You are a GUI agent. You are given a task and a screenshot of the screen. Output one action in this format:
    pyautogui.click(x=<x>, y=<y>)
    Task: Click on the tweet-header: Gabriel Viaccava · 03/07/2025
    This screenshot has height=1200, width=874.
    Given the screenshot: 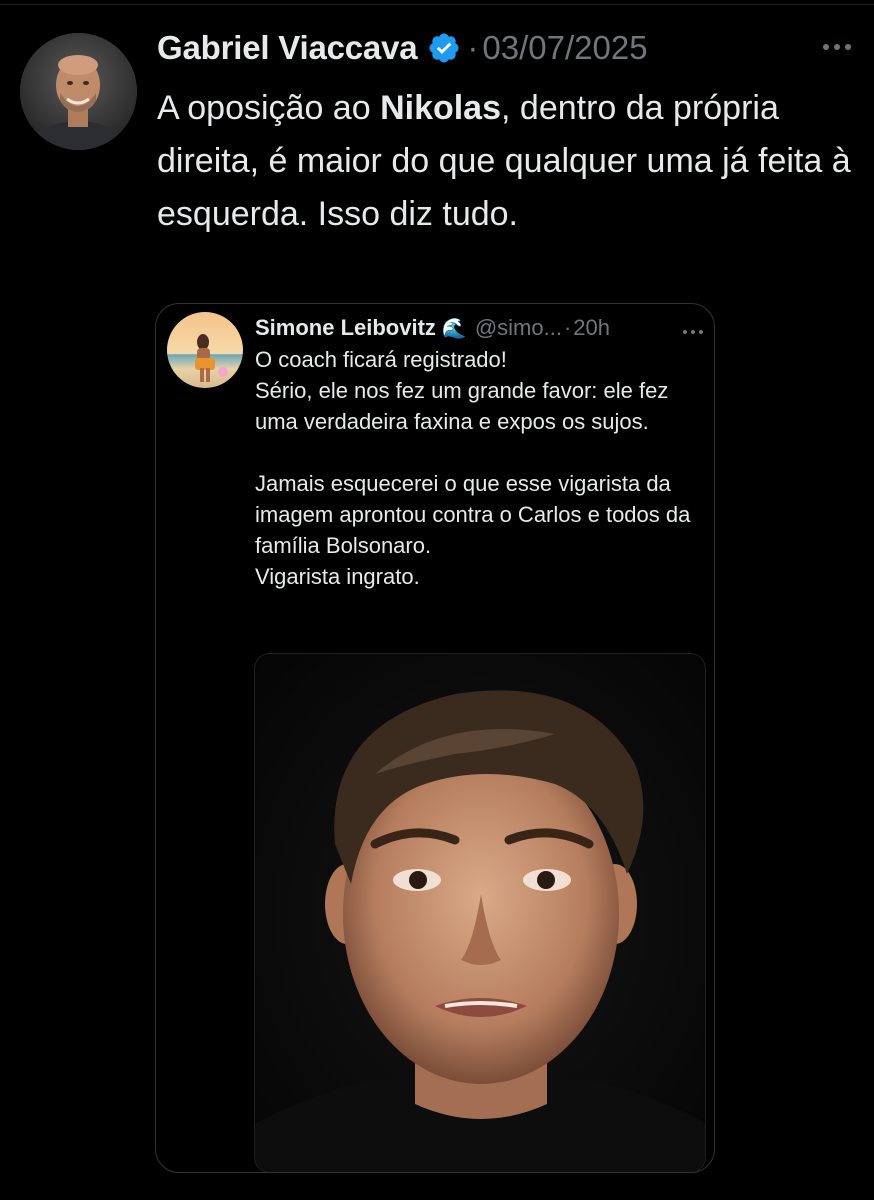 What is the action you would take?
    pyautogui.click(x=402, y=48)
    